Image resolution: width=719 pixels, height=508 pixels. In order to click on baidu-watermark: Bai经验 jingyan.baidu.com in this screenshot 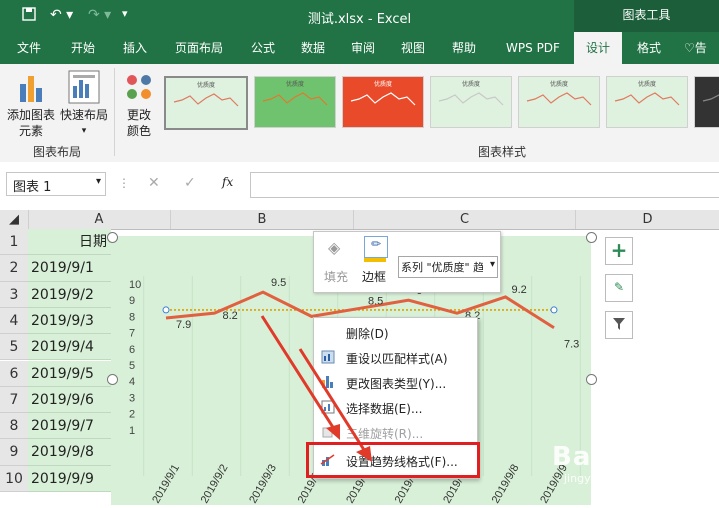, I will do `click(633, 467)`.